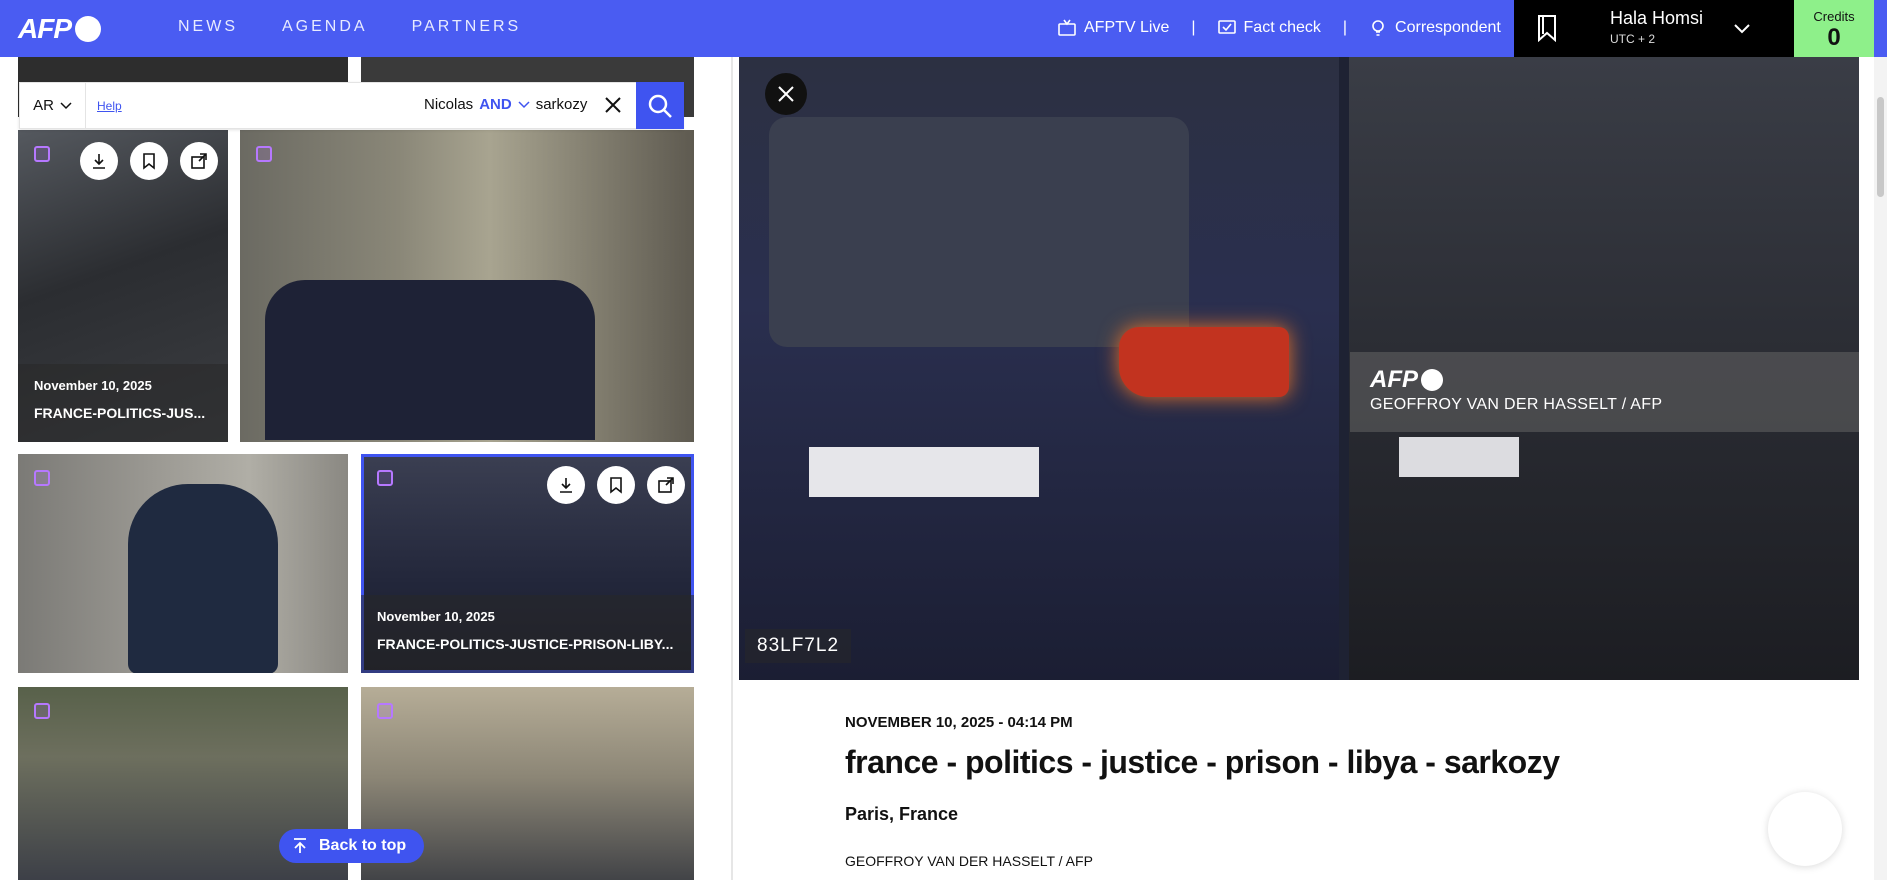  Describe the element at coordinates (467, 27) in the screenshot. I see `nav-partners: PARTNERS` at that location.